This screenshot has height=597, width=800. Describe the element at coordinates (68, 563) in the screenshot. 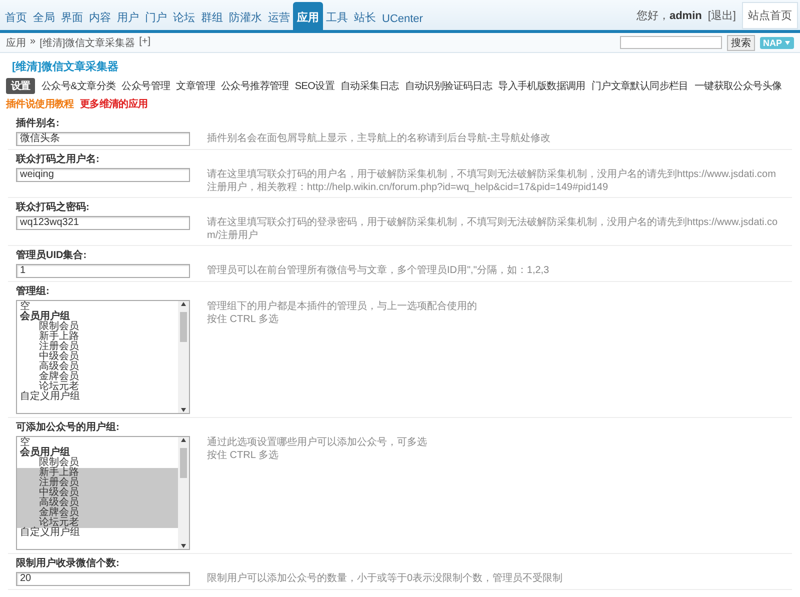

I see `setting-label: 限制用户收录微信个数:` at that location.